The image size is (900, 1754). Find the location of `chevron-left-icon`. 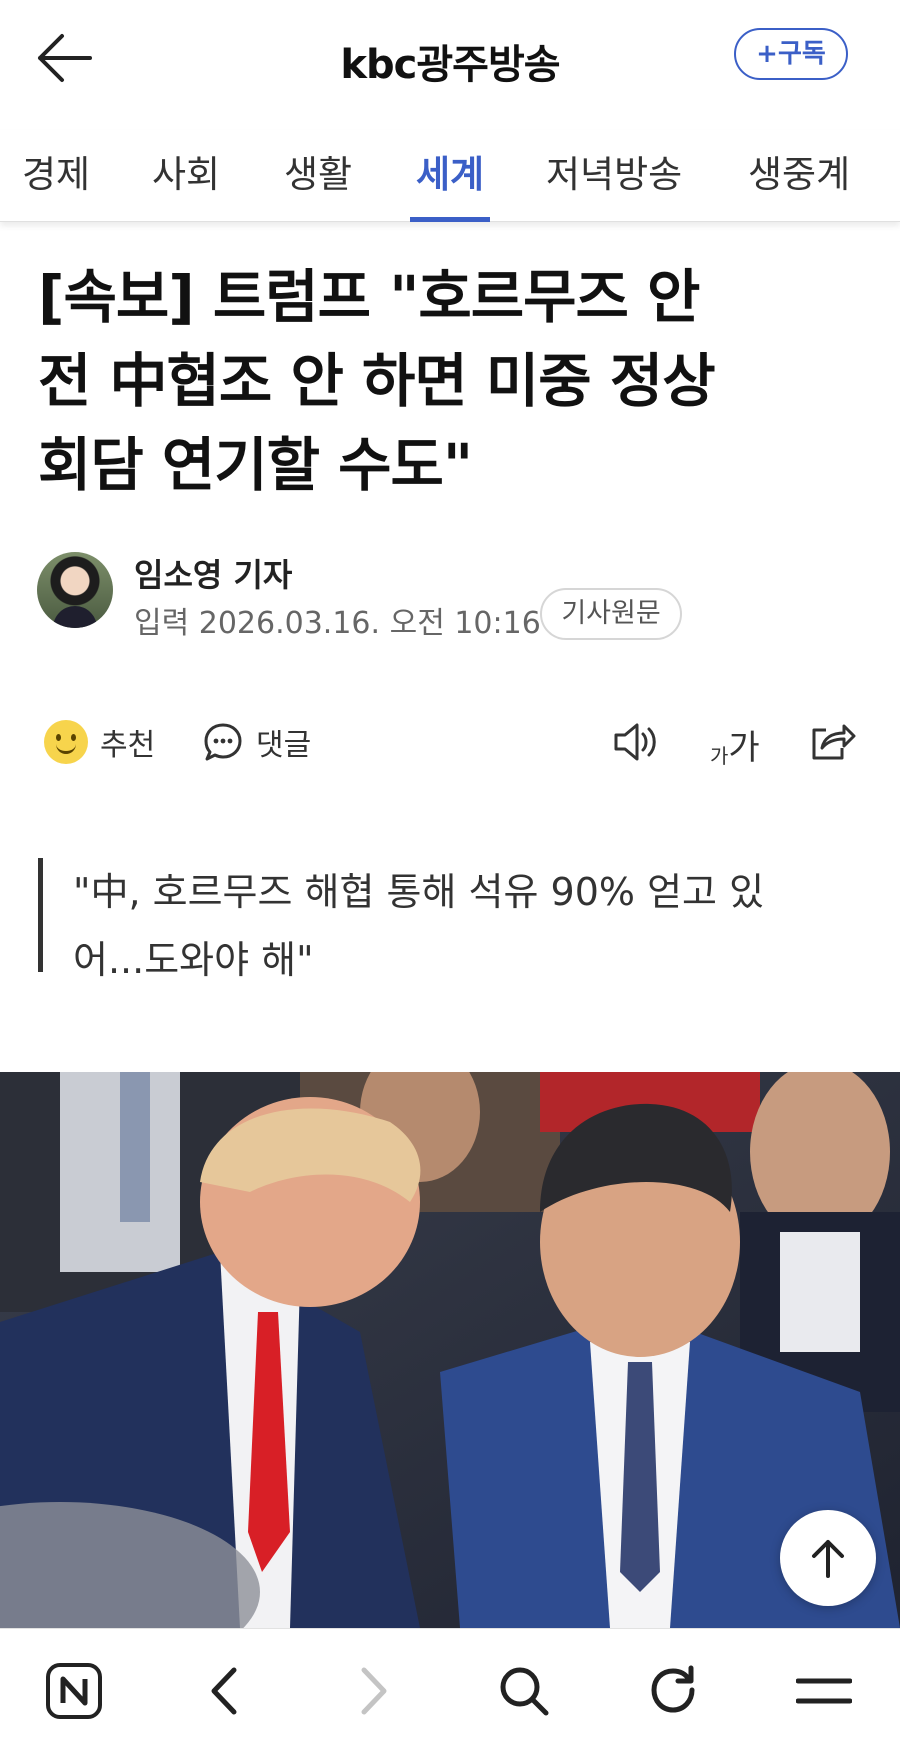

chevron-left-icon is located at coordinates (224, 1691).